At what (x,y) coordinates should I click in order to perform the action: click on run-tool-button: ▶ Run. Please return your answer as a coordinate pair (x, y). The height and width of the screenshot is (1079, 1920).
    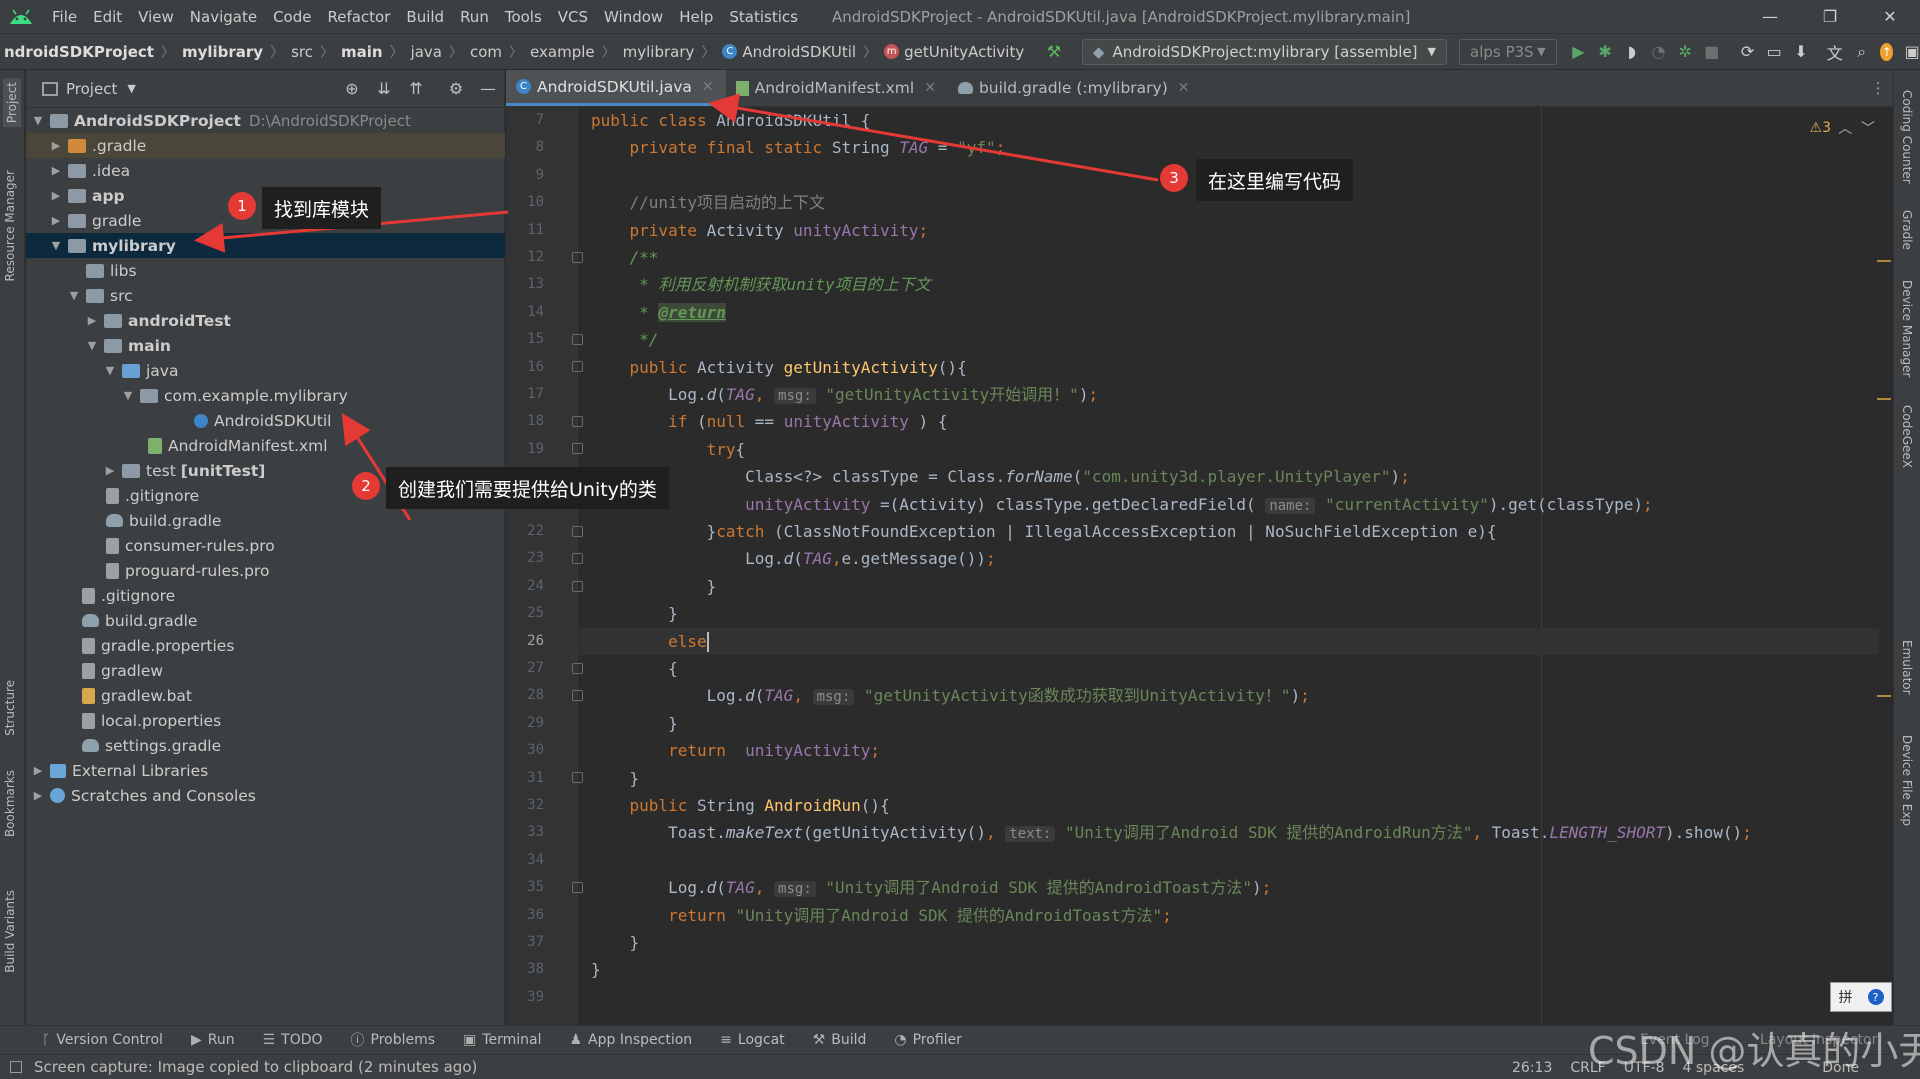
    Looking at the image, I should click on (213, 1040).